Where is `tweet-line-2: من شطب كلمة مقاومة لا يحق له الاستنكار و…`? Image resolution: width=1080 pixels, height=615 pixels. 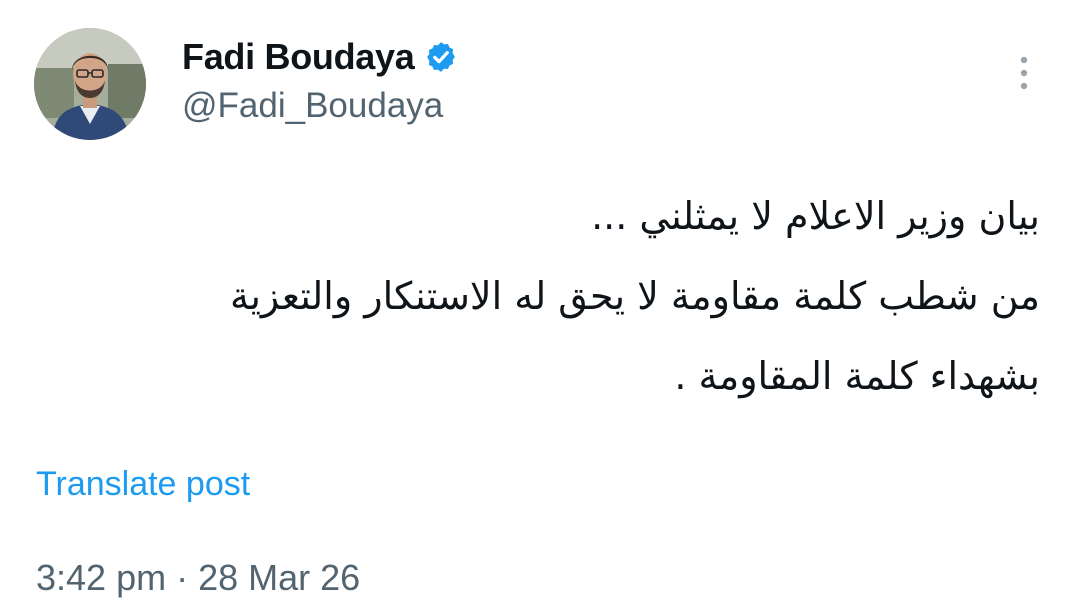 tweet-line-2: من شطب كلمة مقاومة لا يحق له الاستنكار و… is located at coordinates (634, 296).